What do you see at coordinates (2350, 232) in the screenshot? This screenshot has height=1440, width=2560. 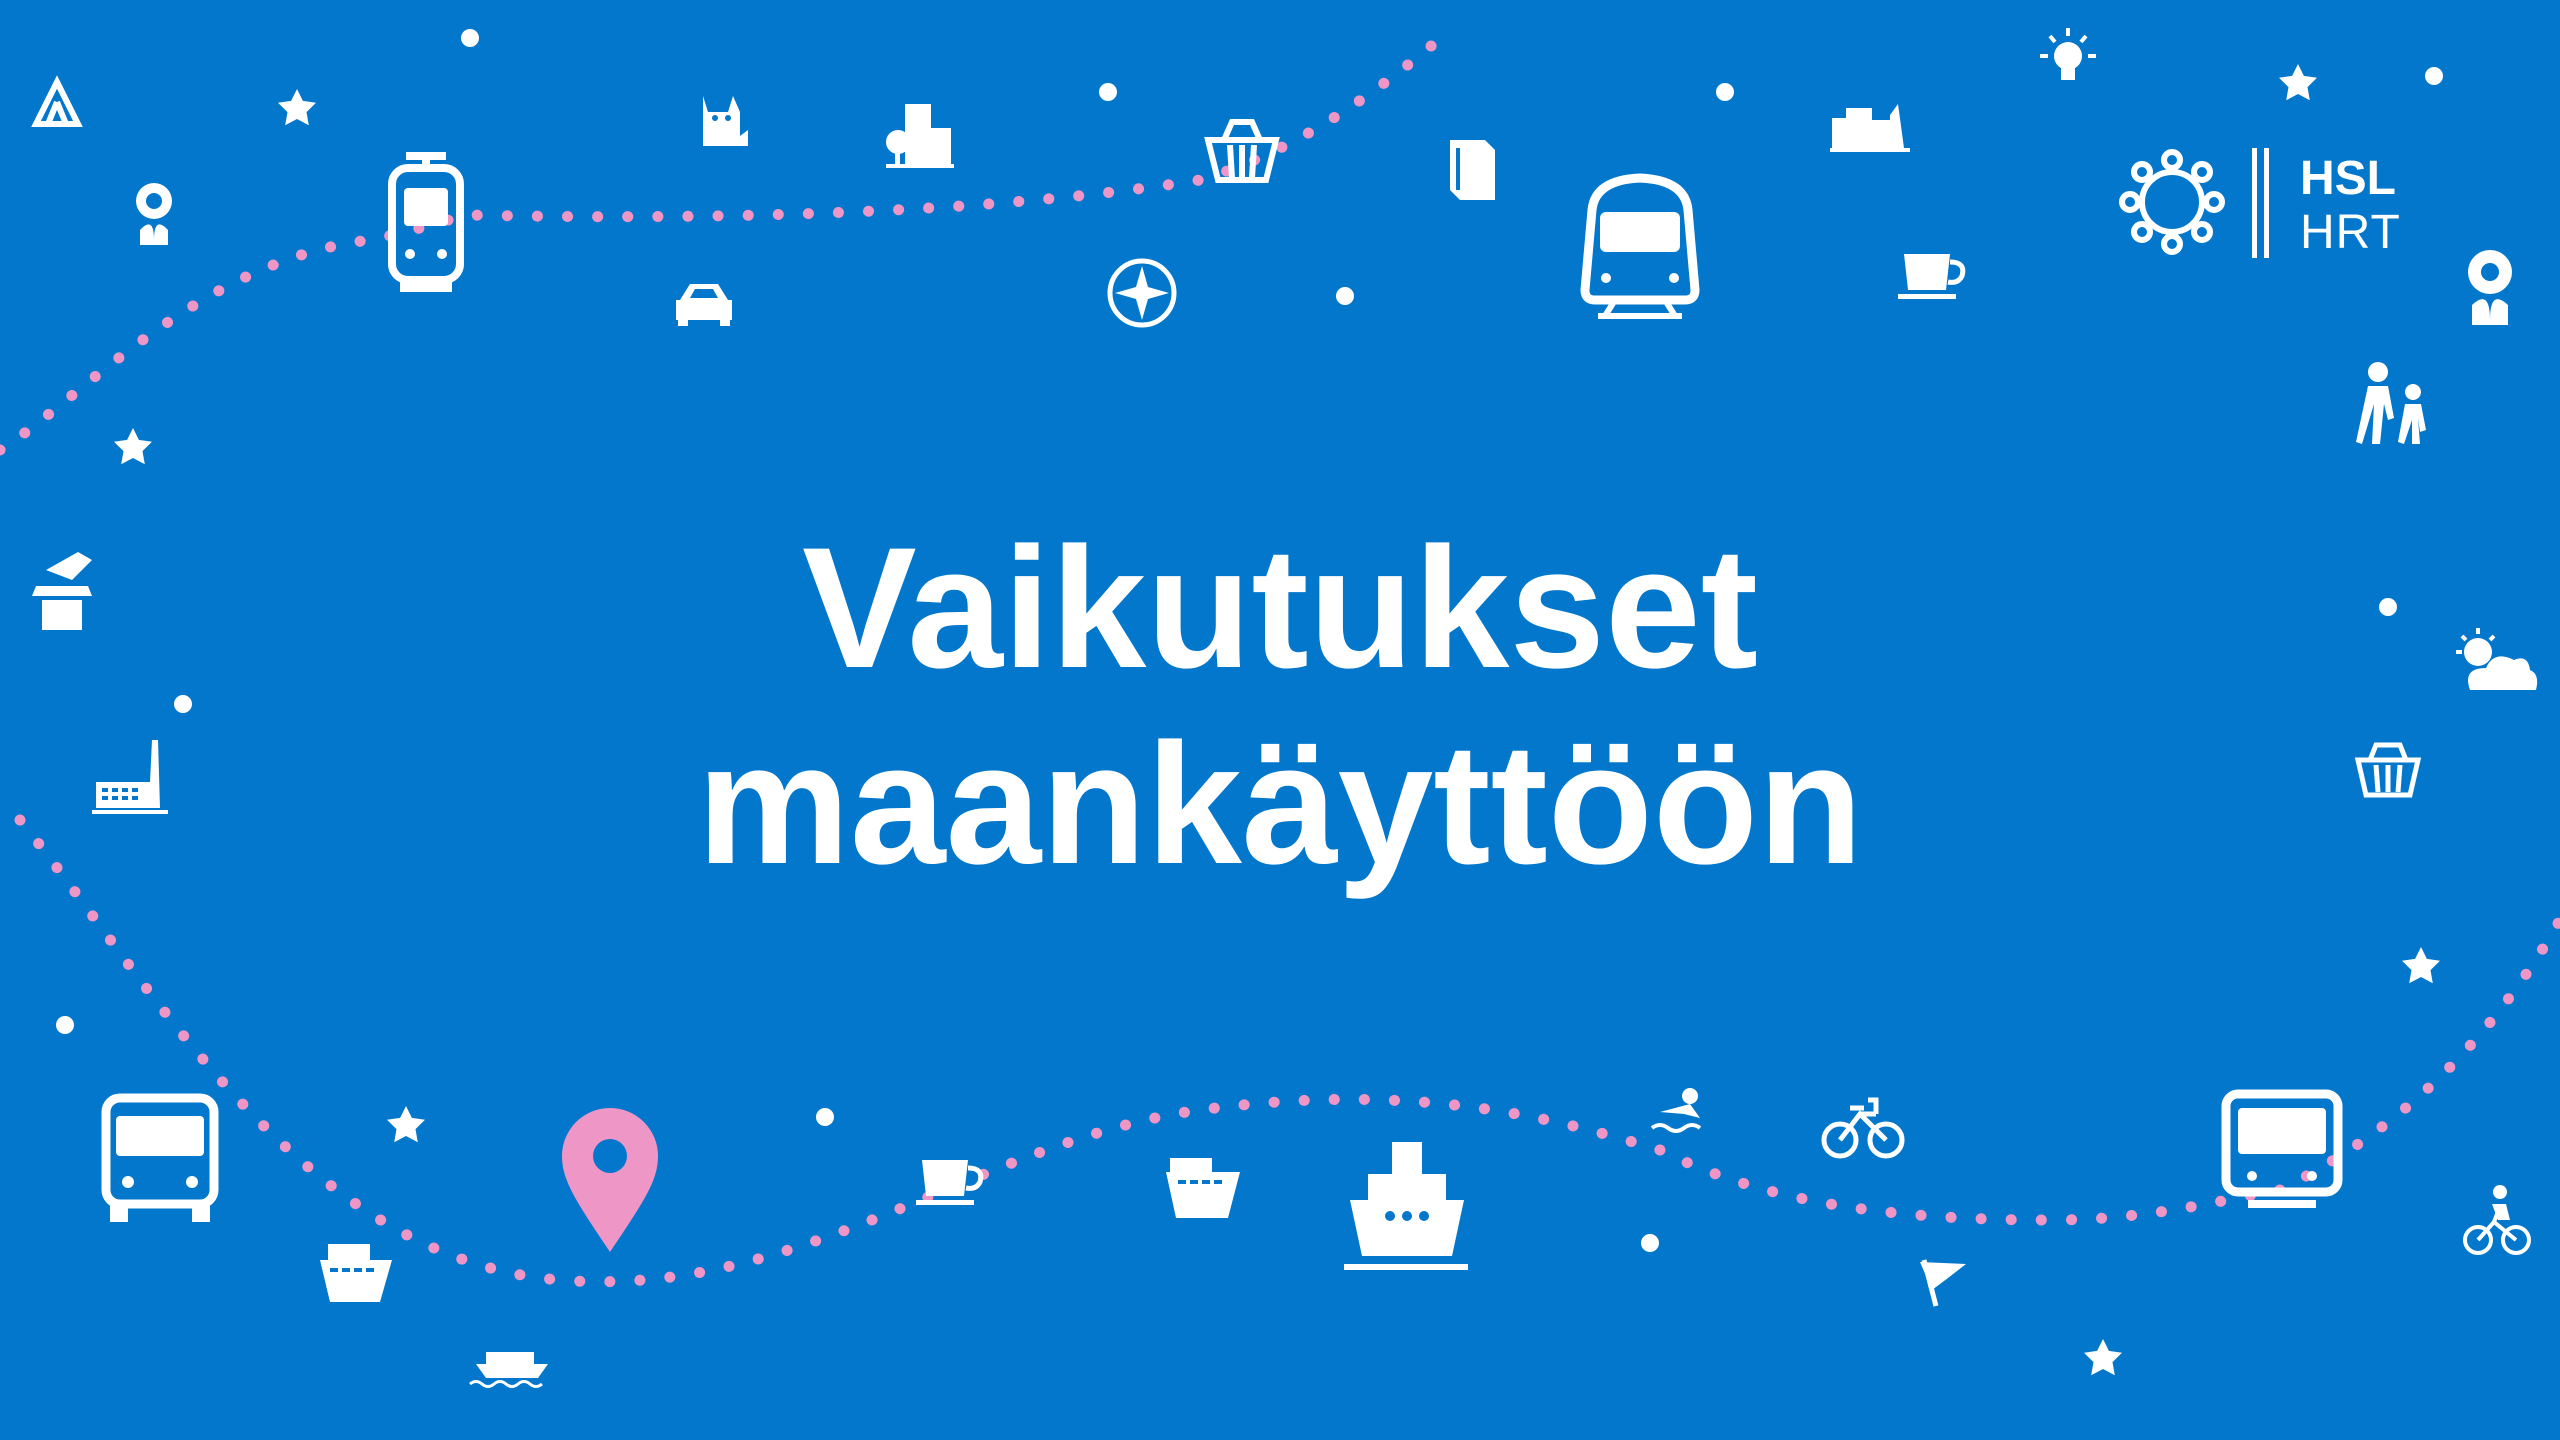 I see `logo-line2: HRT` at bounding box center [2350, 232].